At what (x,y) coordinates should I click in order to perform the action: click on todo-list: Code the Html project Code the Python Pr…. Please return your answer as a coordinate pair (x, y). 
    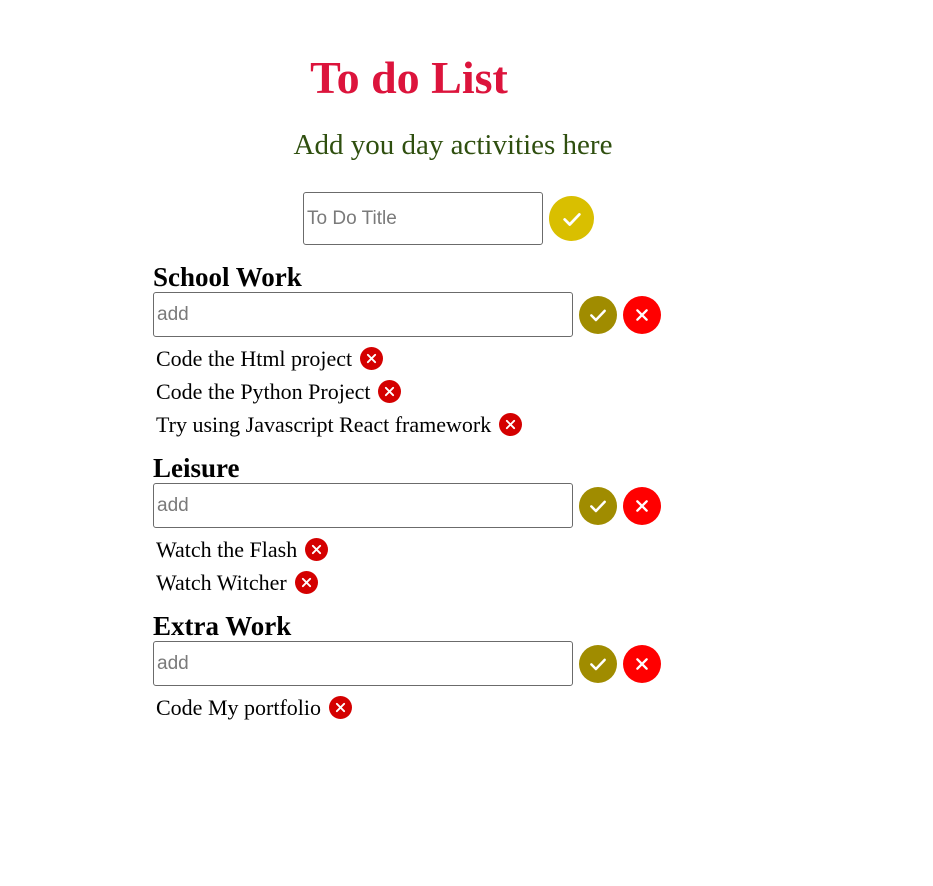
    Looking at the image, I should click on (413, 389).